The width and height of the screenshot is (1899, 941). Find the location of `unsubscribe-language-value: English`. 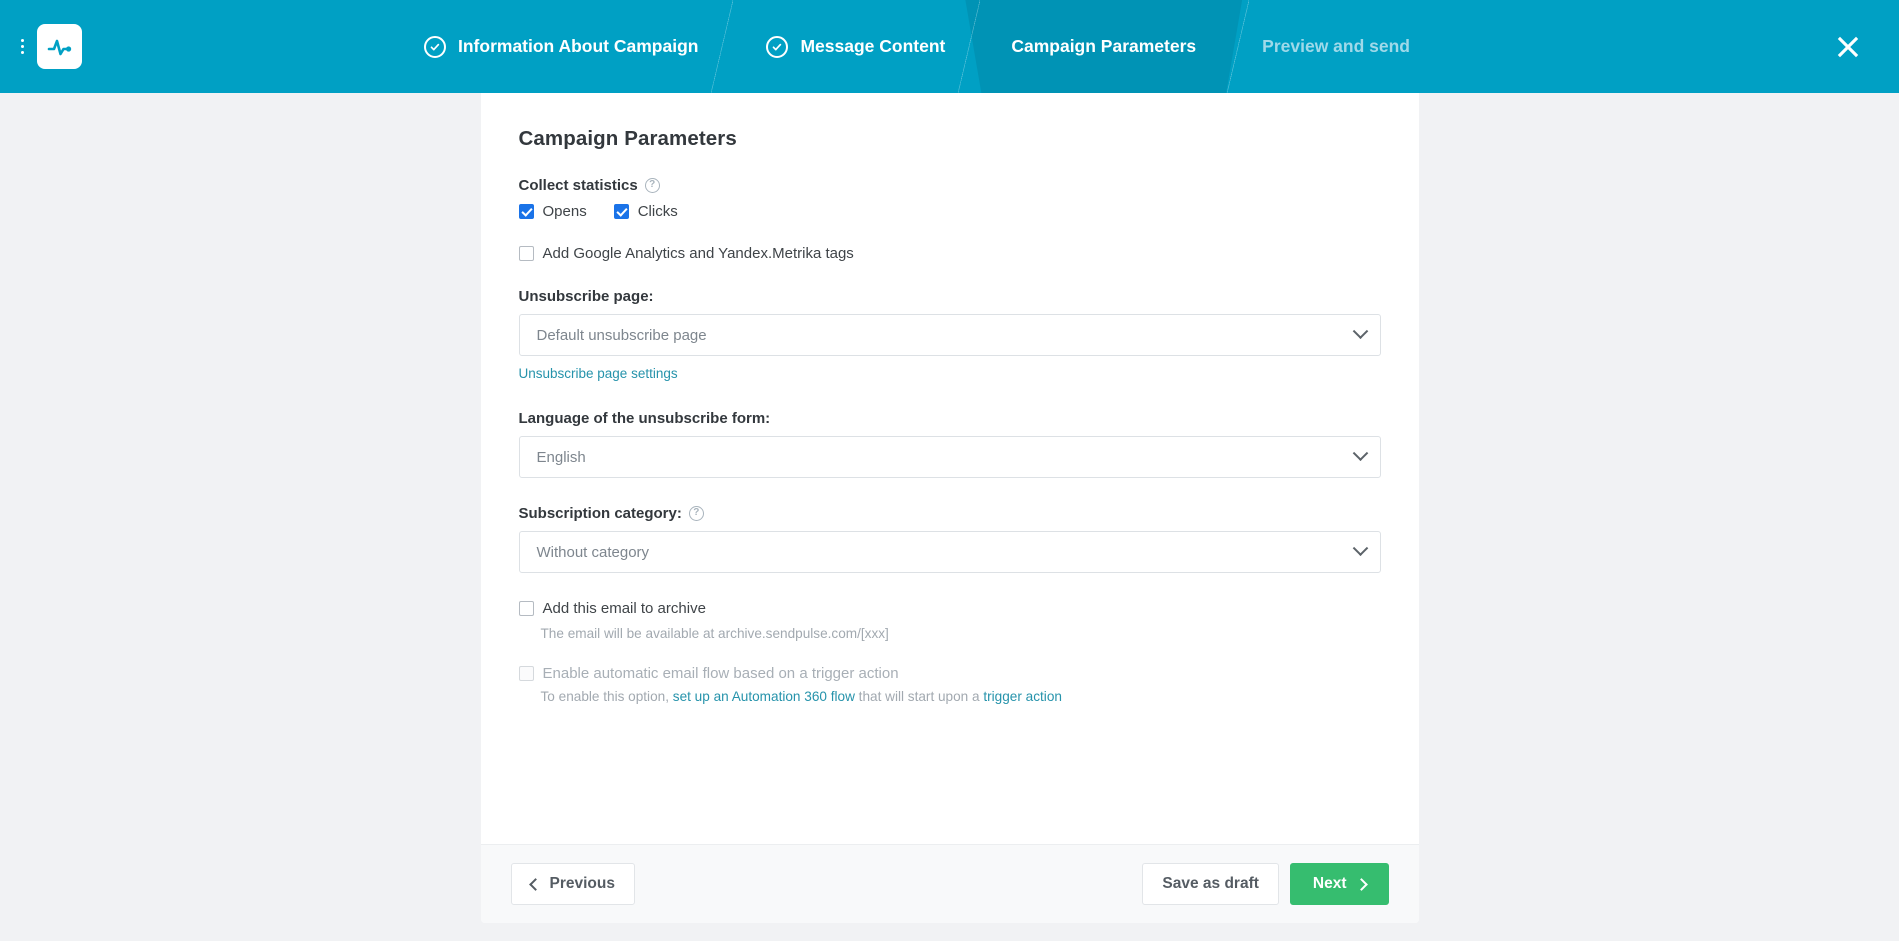

unsubscribe-language-value: English is located at coordinates (561, 457).